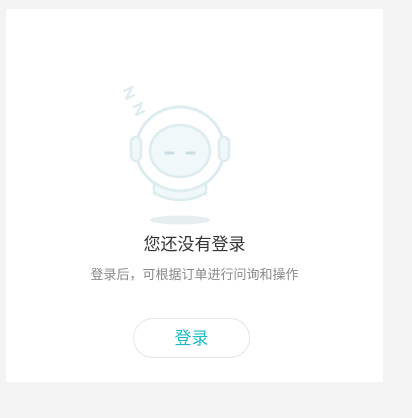 The width and height of the screenshot is (412, 418). I want to click on robot-head, so click(180, 153).